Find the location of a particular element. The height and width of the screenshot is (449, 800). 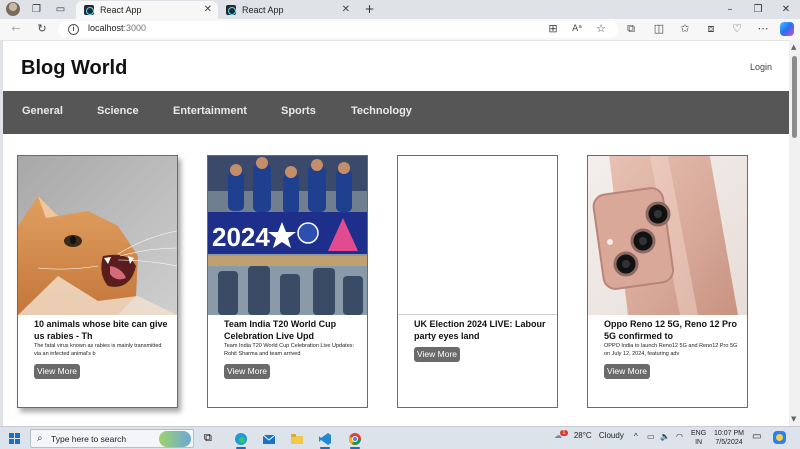

login-link: Login is located at coordinates (761, 67).